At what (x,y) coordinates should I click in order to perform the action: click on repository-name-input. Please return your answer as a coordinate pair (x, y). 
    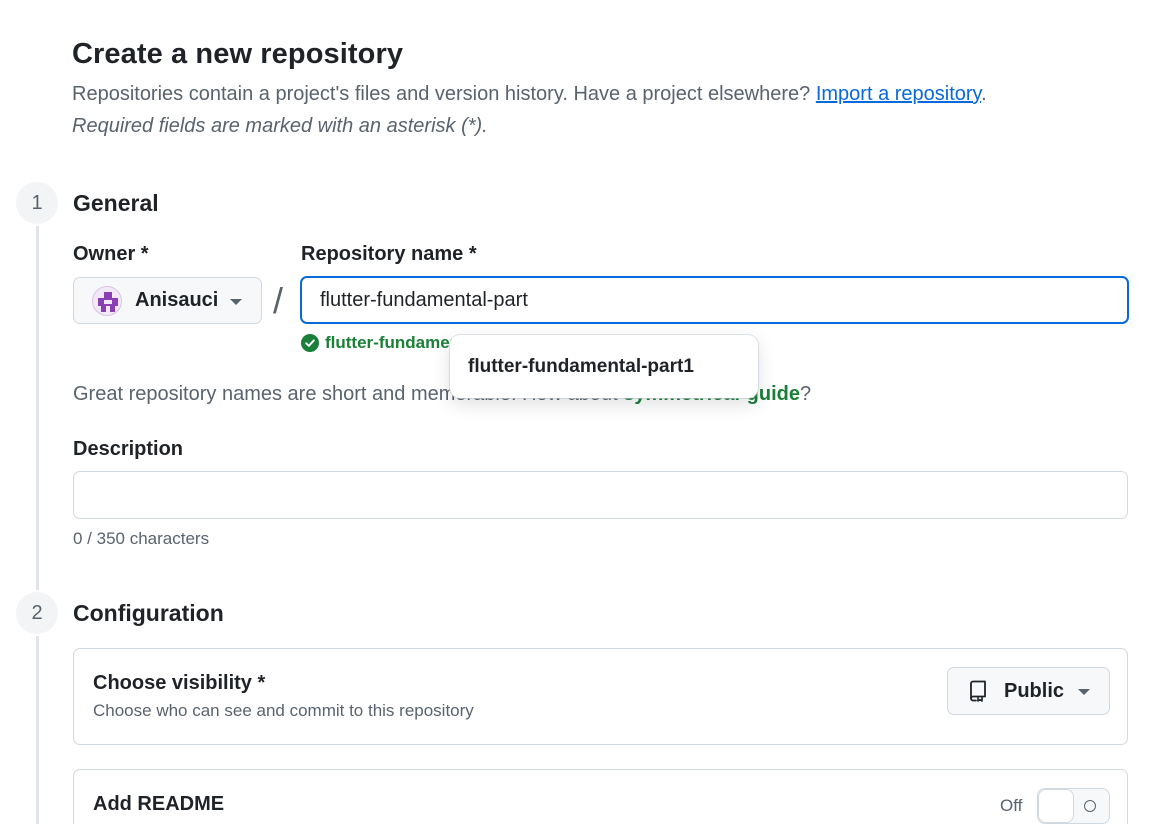
    Looking at the image, I should click on (714, 300).